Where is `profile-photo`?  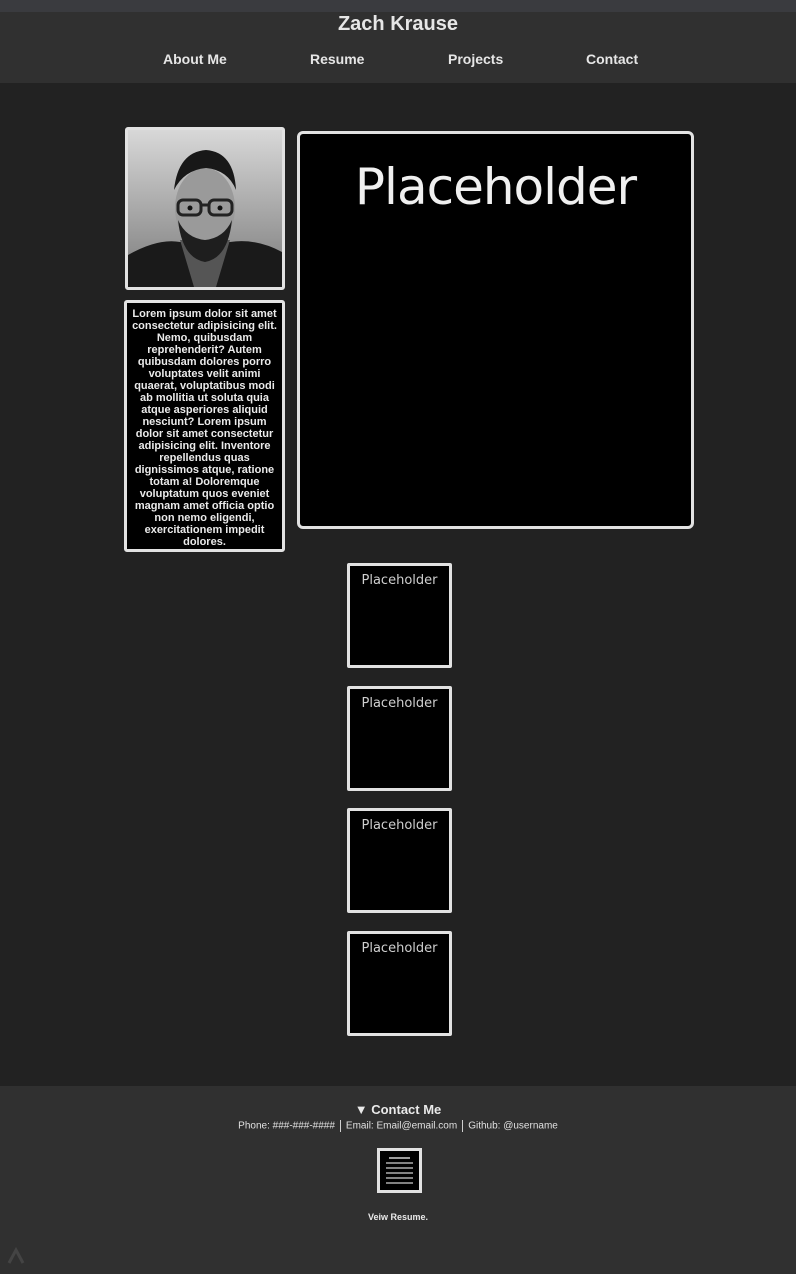
profile-photo is located at coordinates (205, 208).